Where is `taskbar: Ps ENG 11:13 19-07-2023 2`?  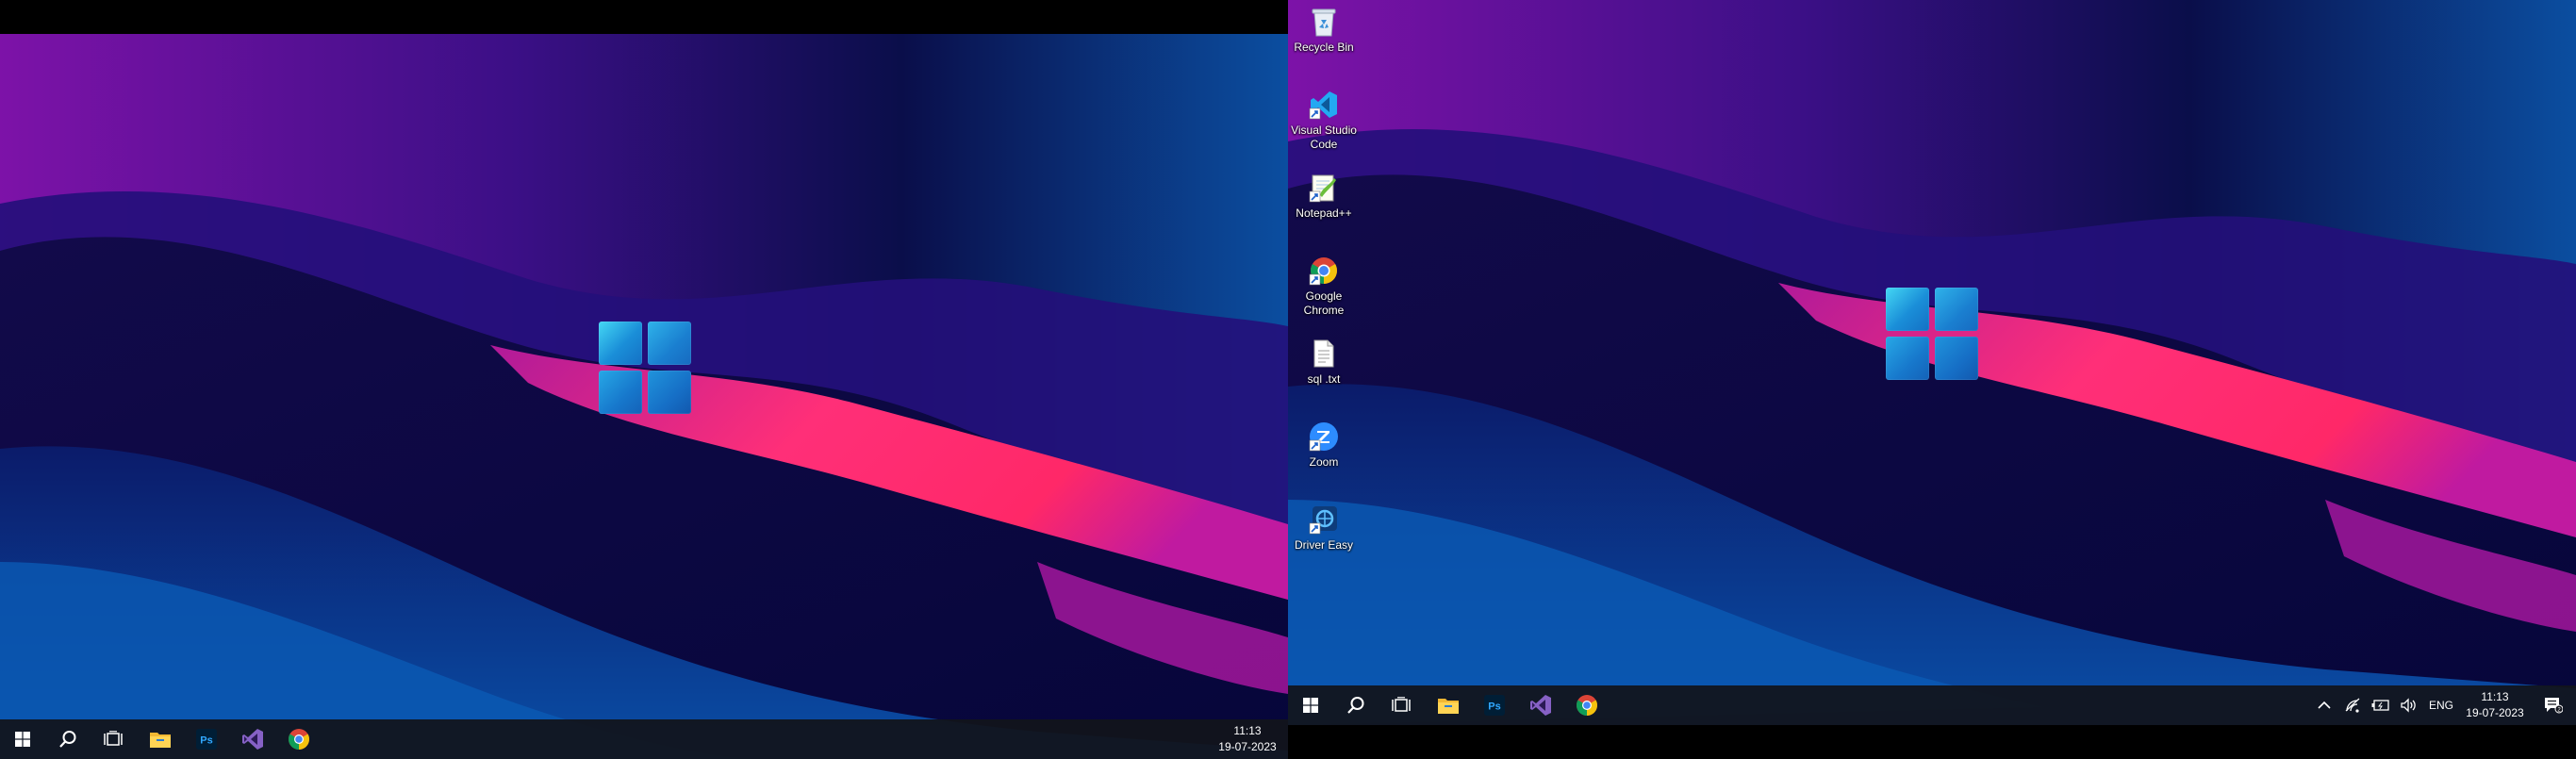 taskbar: Ps ENG 11:13 19-07-2023 2 is located at coordinates (1932, 705).